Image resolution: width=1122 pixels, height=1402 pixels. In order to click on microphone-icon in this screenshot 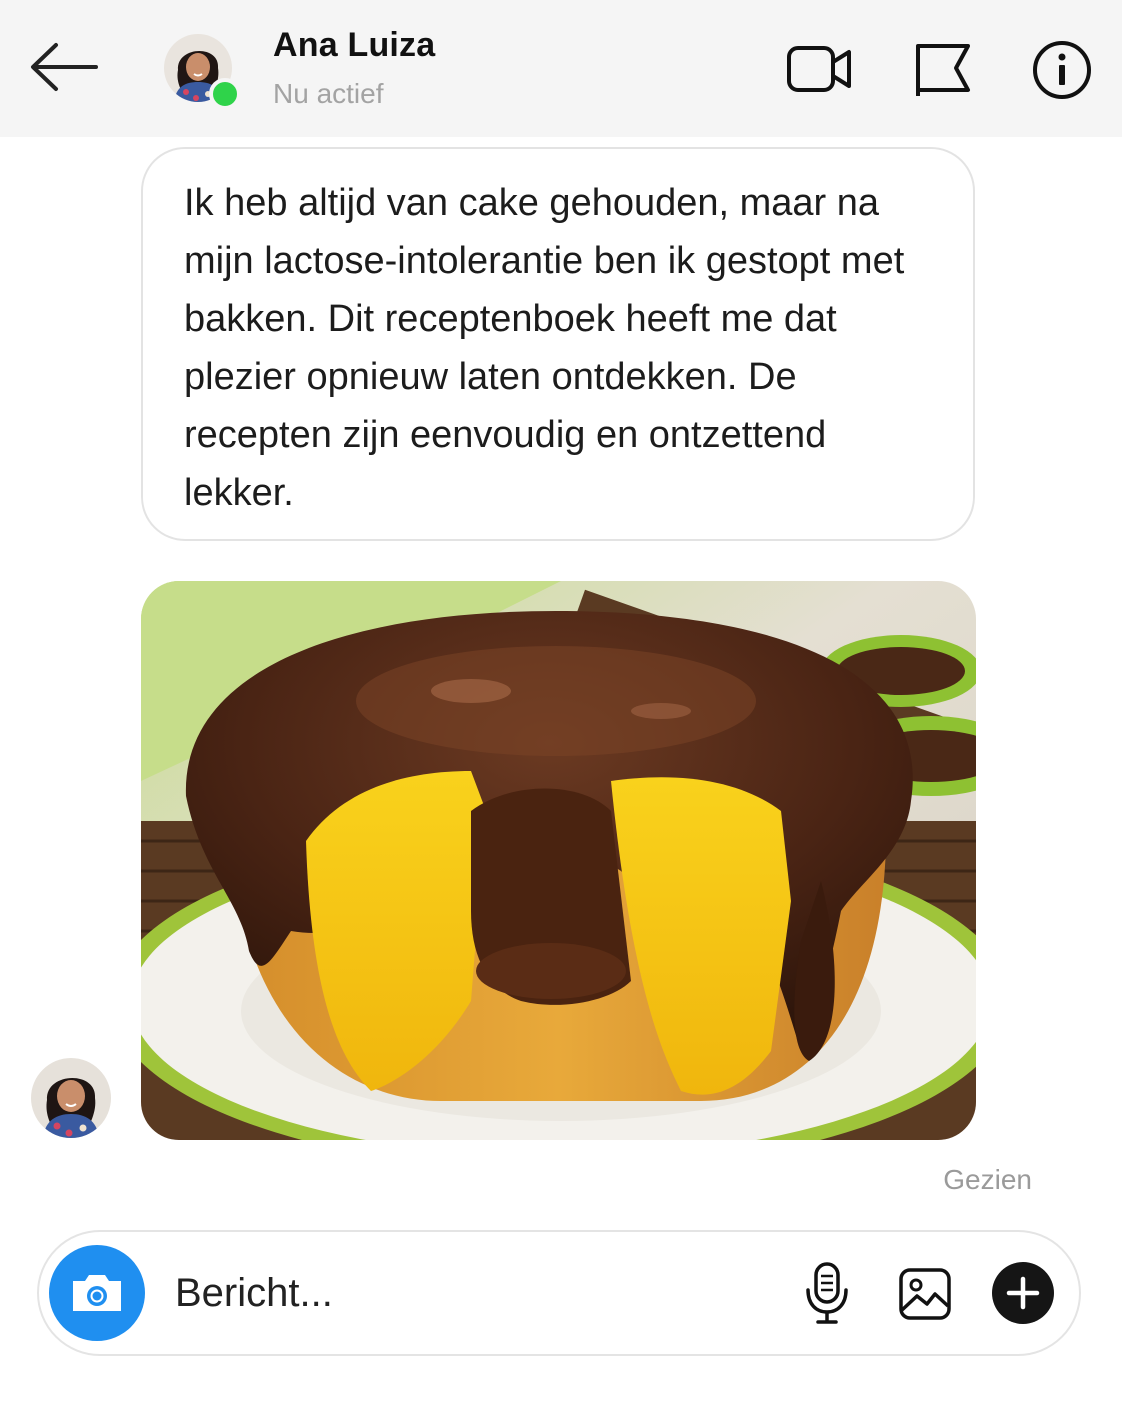, I will do `click(827, 1293)`.